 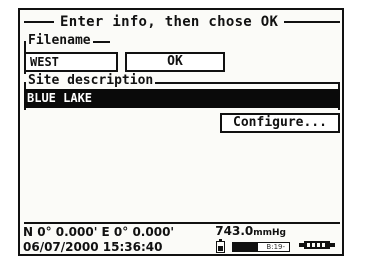 I want to click on ok-button: OK, so click(x=175, y=62).